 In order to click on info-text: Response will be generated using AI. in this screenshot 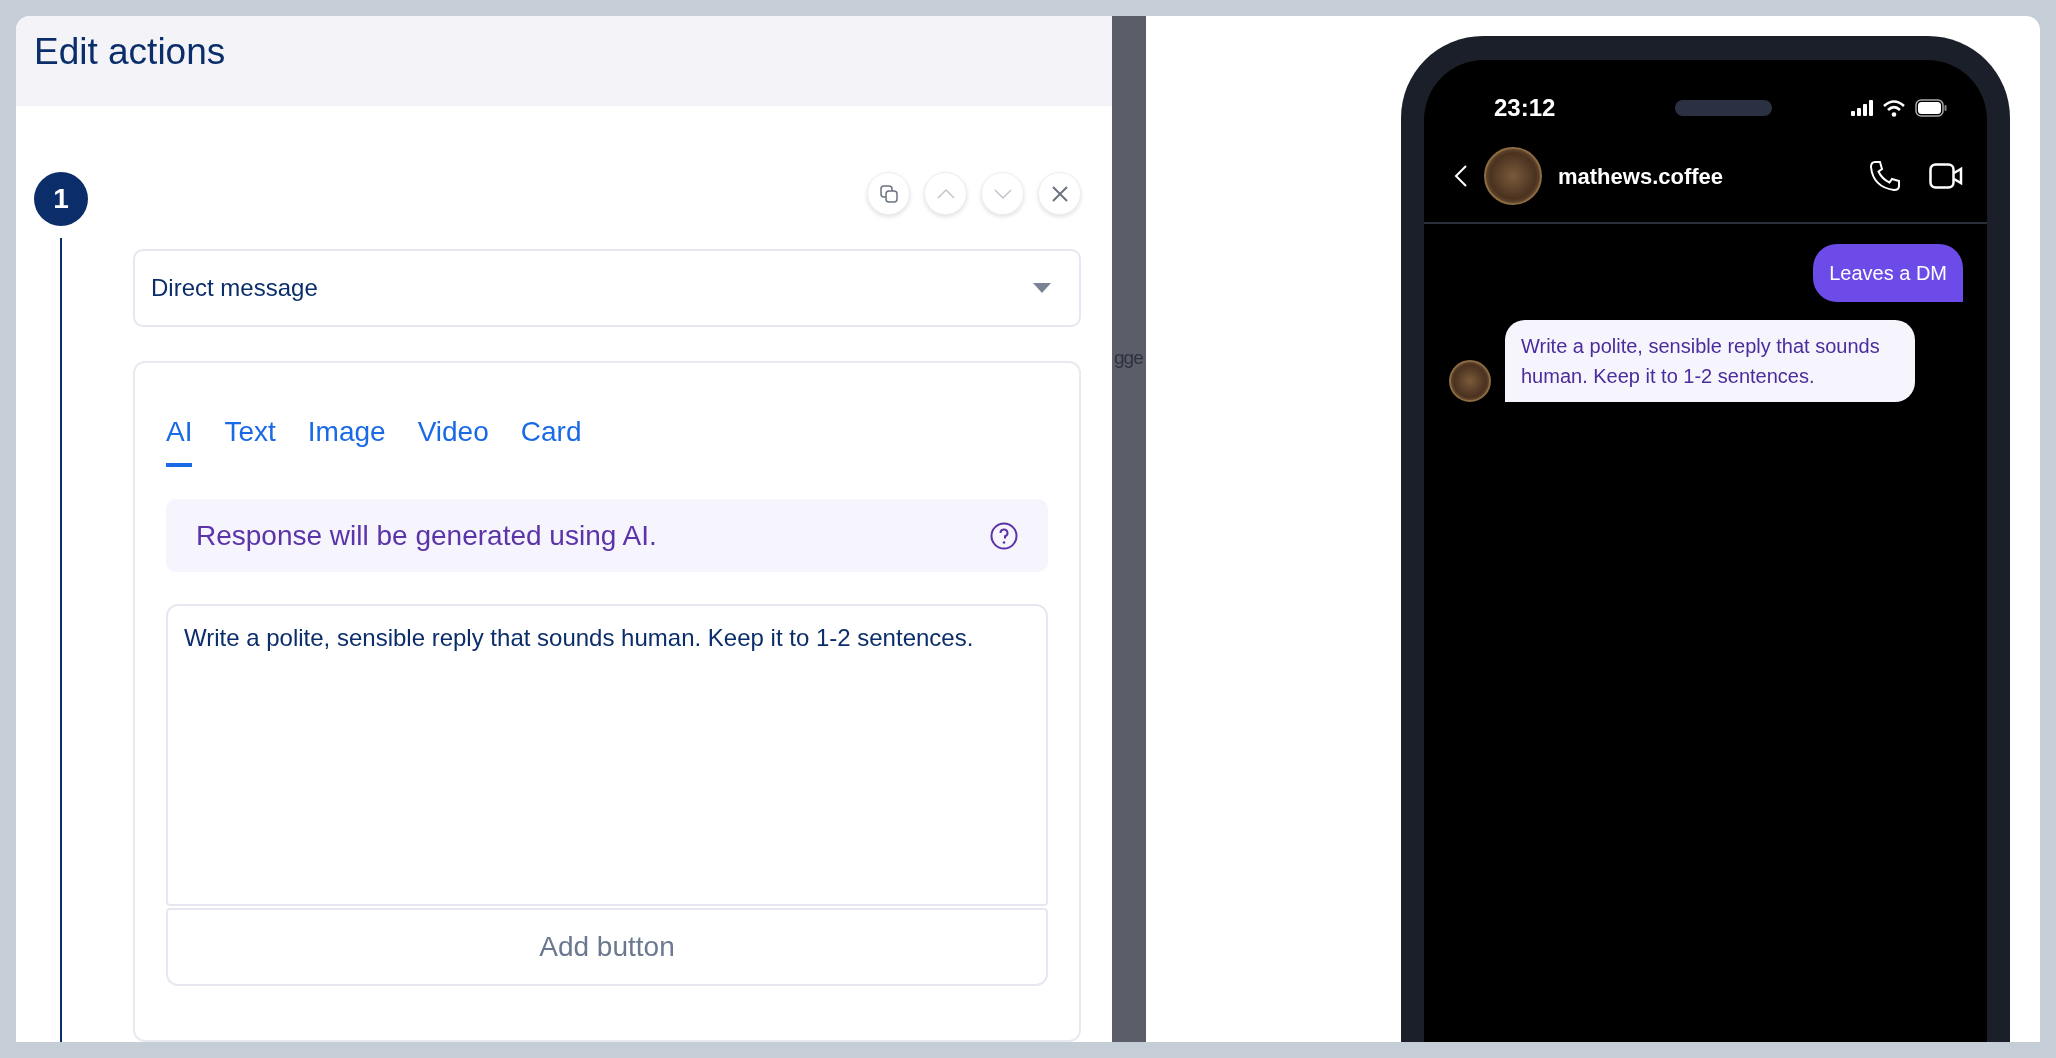, I will do `click(426, 535)`.